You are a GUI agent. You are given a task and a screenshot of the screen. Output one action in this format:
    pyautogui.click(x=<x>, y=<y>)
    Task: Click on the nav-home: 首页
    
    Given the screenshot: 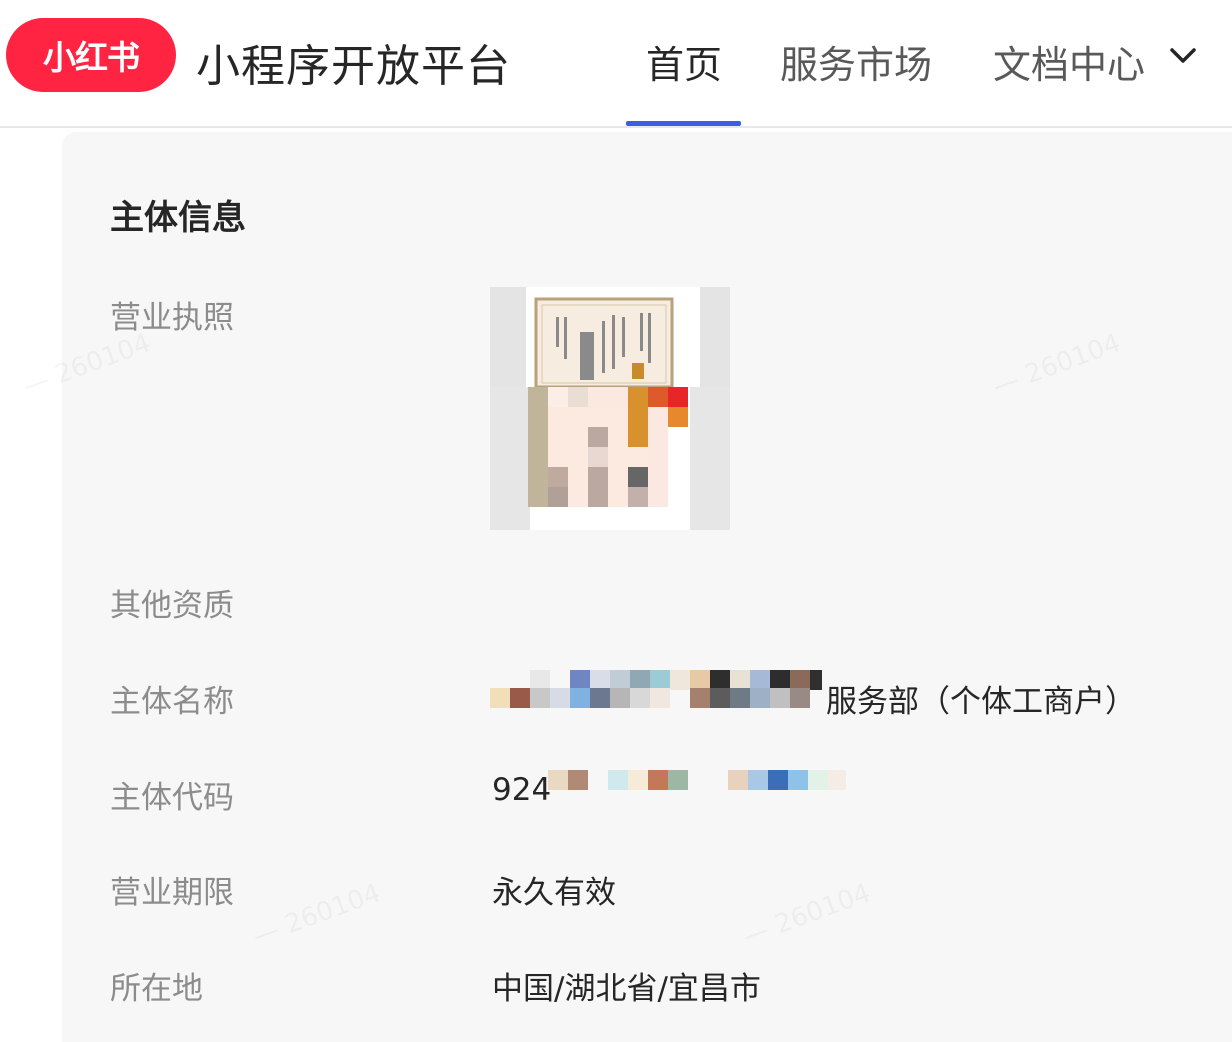 What is the action you would take?
    pyautogui.click(x=684, y=61)
    